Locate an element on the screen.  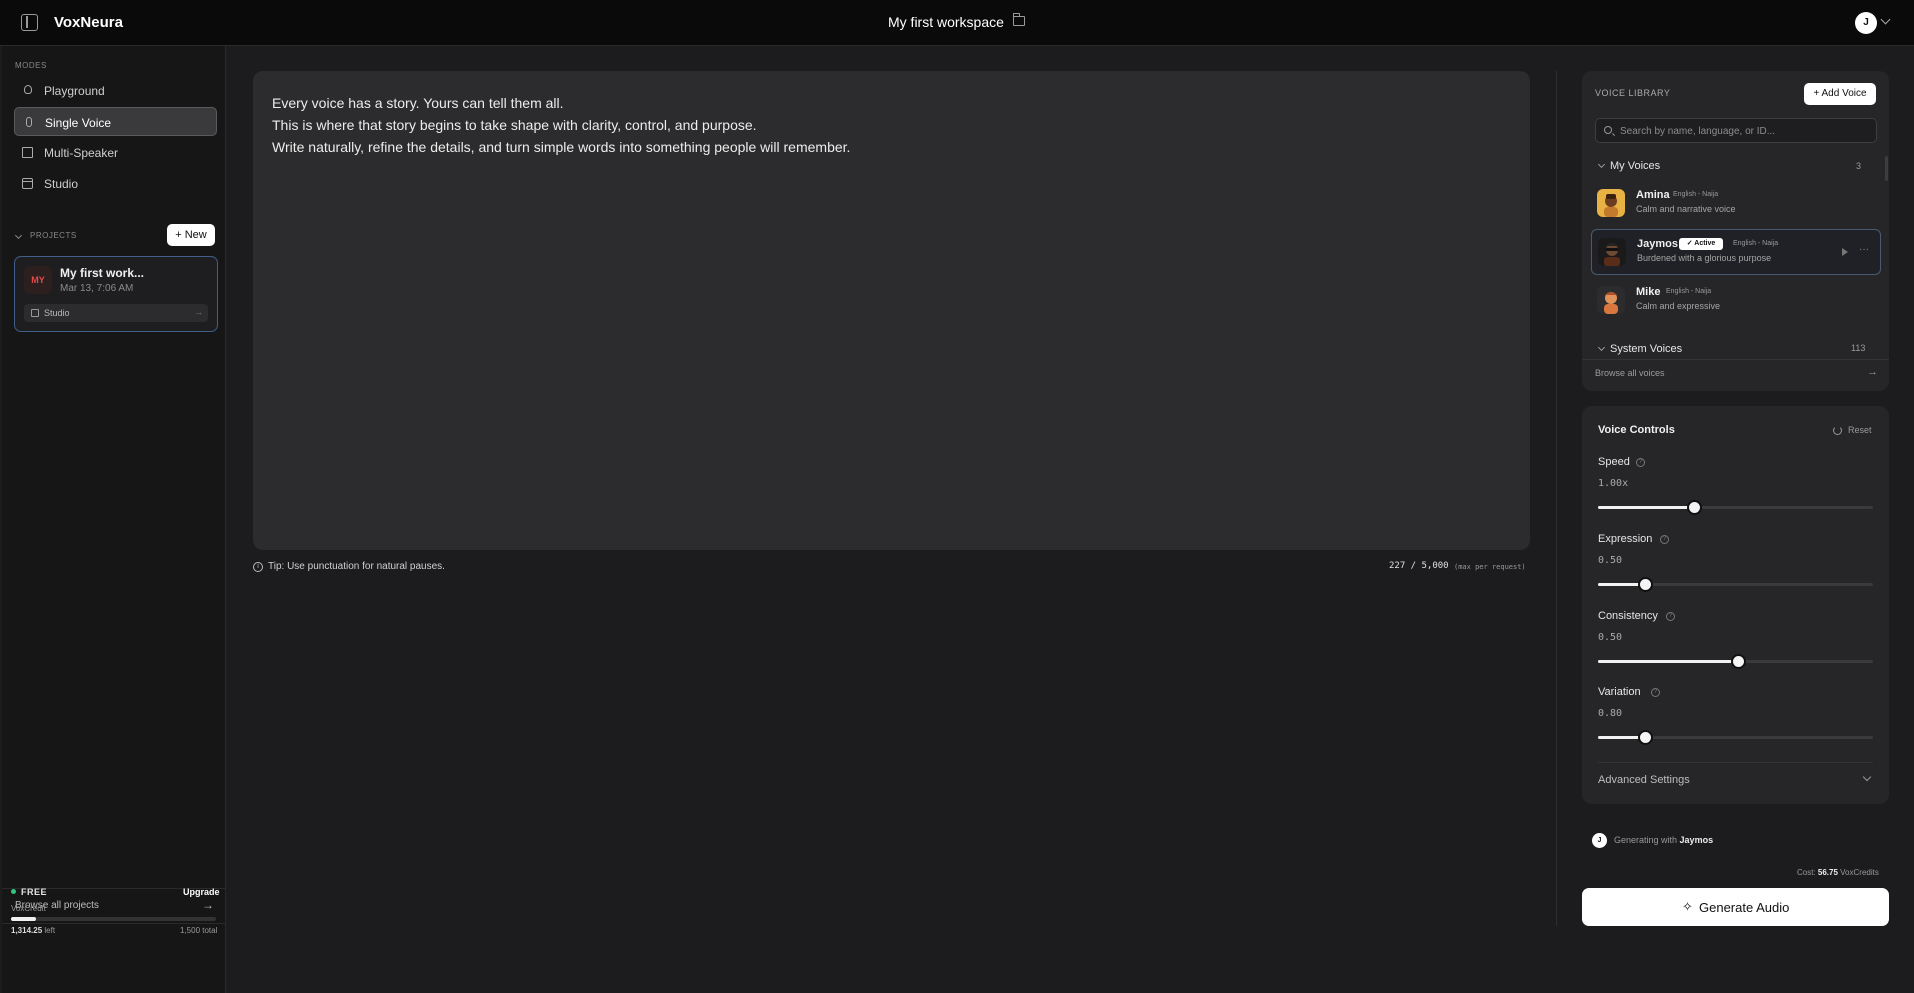
sidebar-item-playground: Playground is located at coordinates (115, 90).